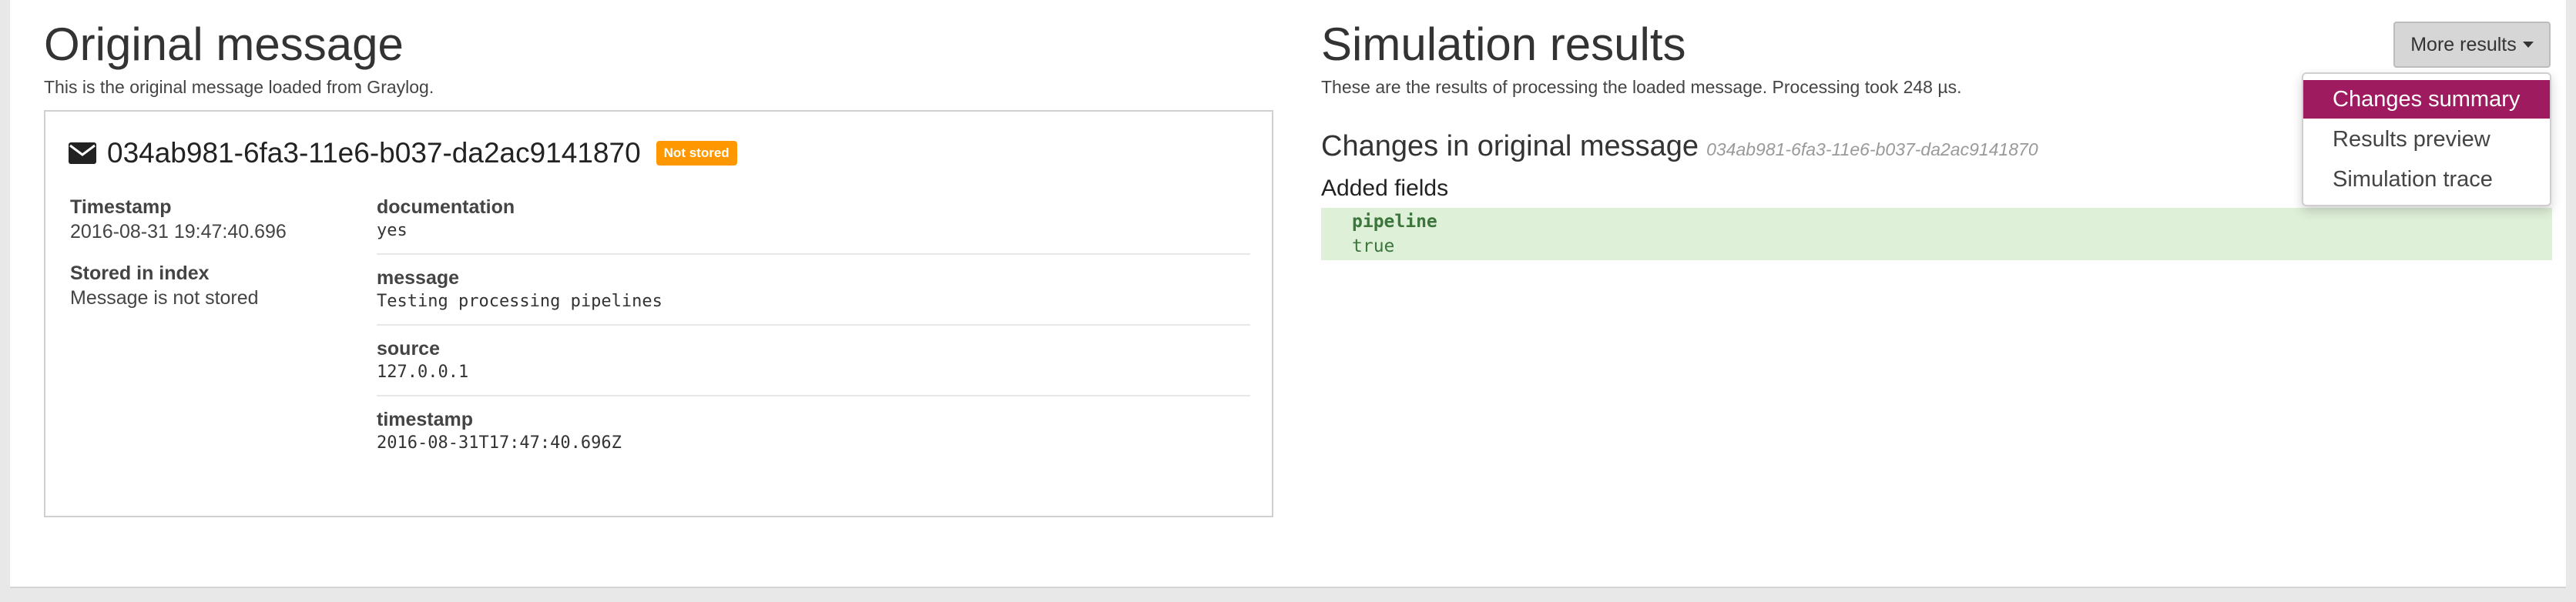 The image size is (2576, 602). What do you see at coordinates (423, 372) in the screenshot?
I see `field-value: 127.0.0.1` at bounding box center [423, 372].